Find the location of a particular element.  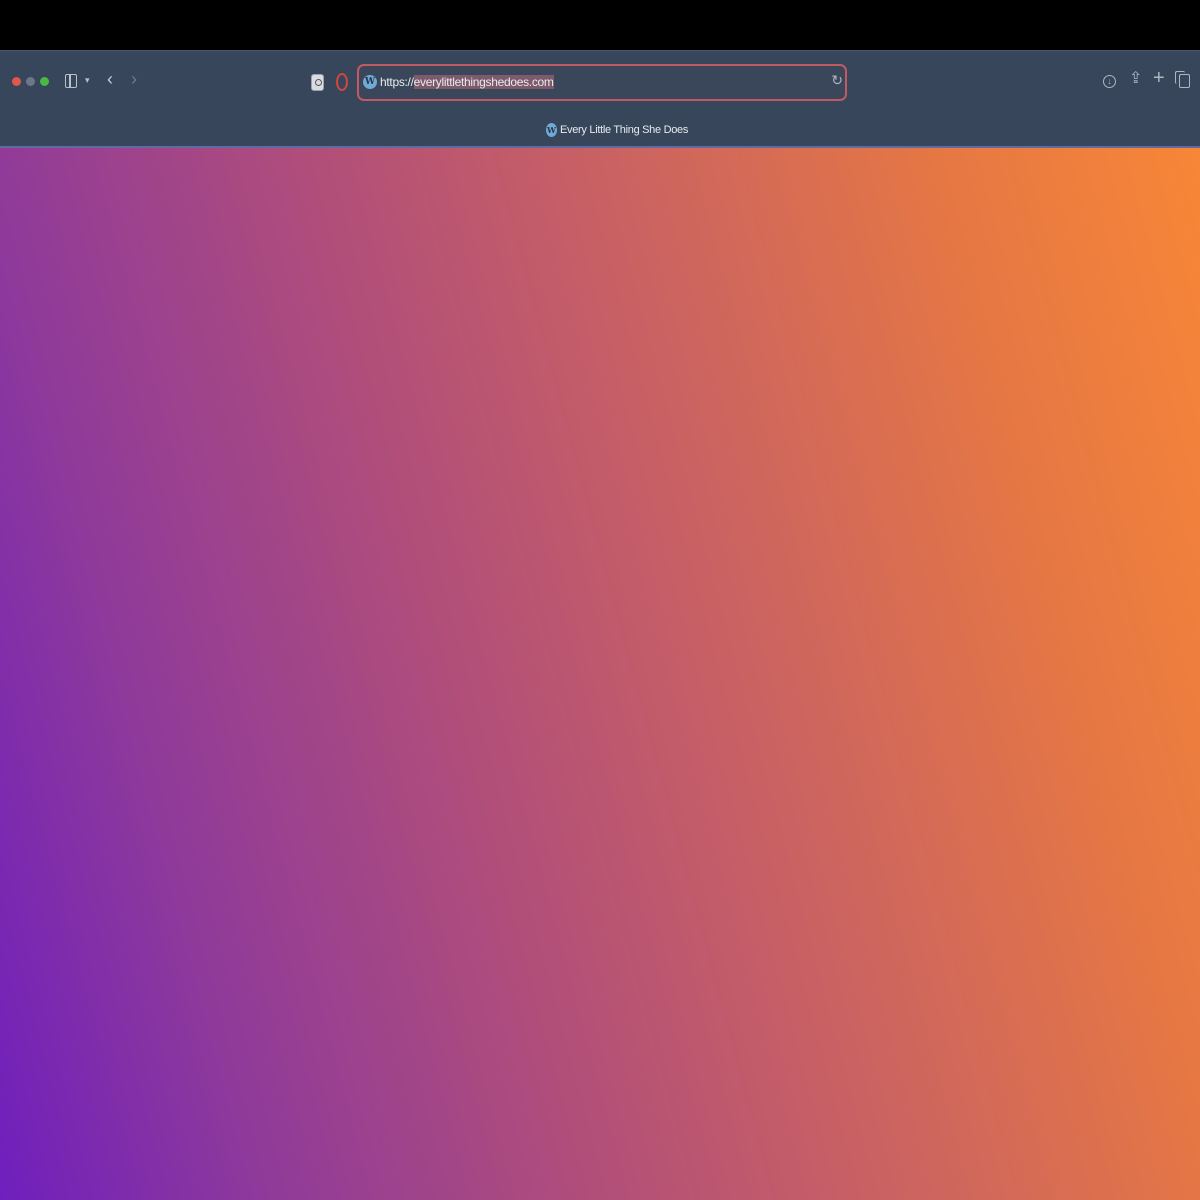

address-bar: W https://everylittlethingshedoes.com ↻ is located at coordinates (602, 82).